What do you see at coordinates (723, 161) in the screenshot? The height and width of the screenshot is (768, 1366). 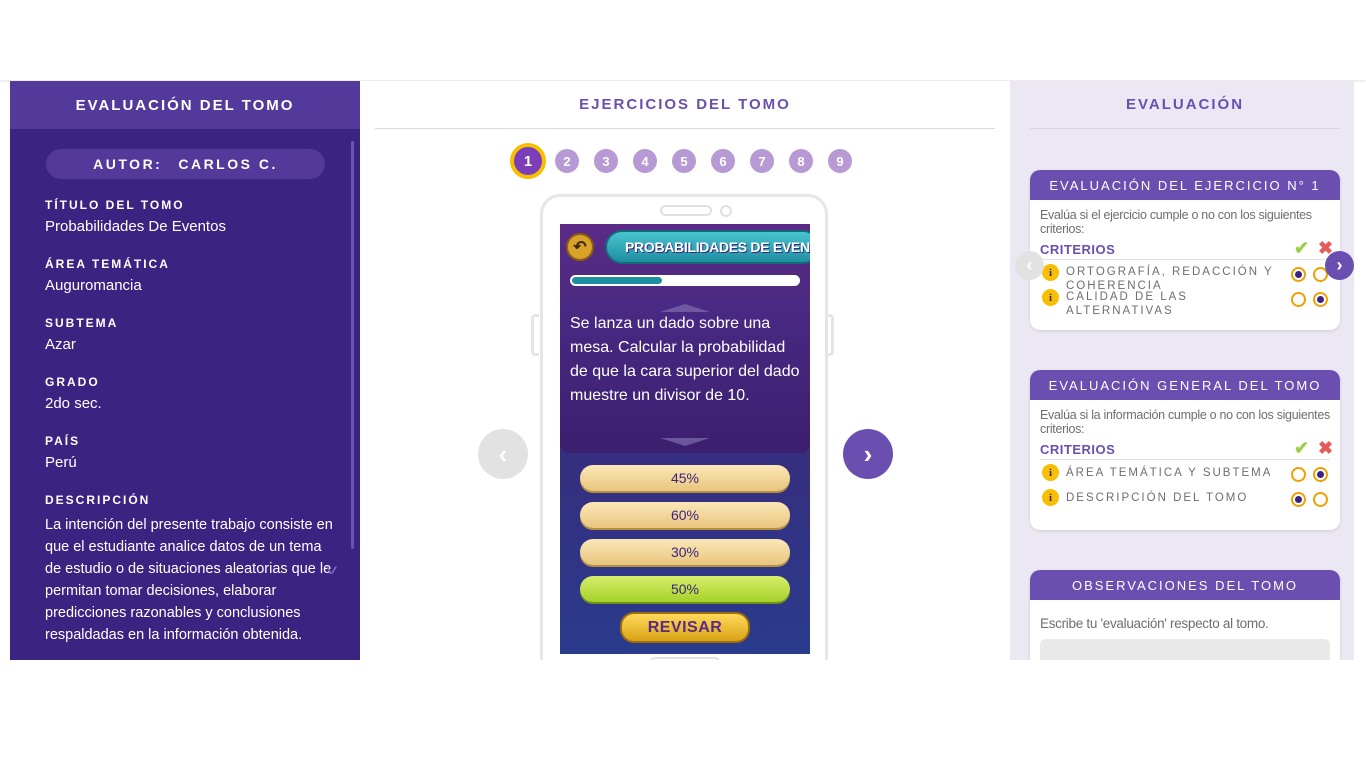 I see `exercise-number-6: 6` at bounding box center [723, 161].